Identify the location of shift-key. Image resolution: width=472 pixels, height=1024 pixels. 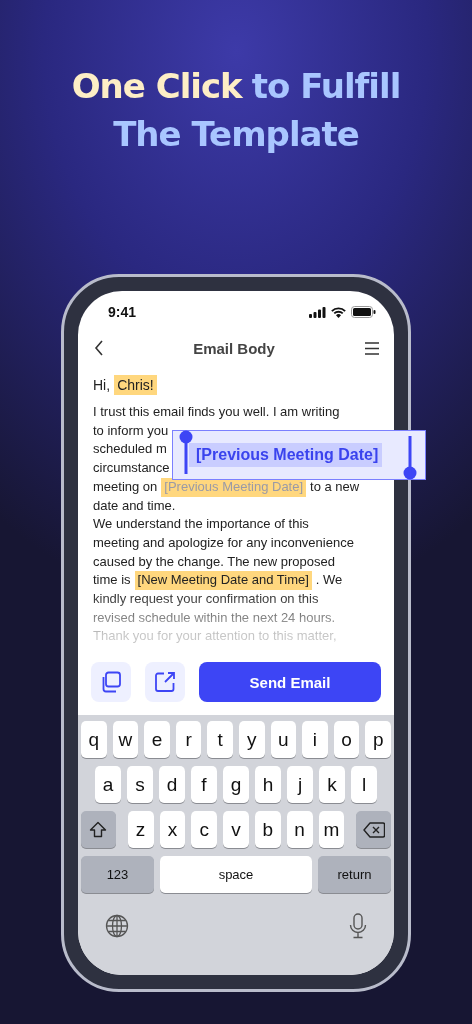
(98, 829).